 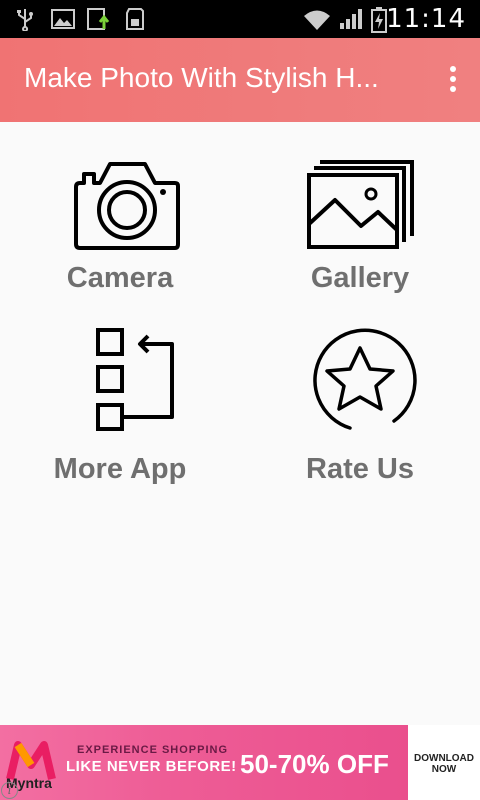 I want to click on camera-button: Camera, so click(x=120, y=235).